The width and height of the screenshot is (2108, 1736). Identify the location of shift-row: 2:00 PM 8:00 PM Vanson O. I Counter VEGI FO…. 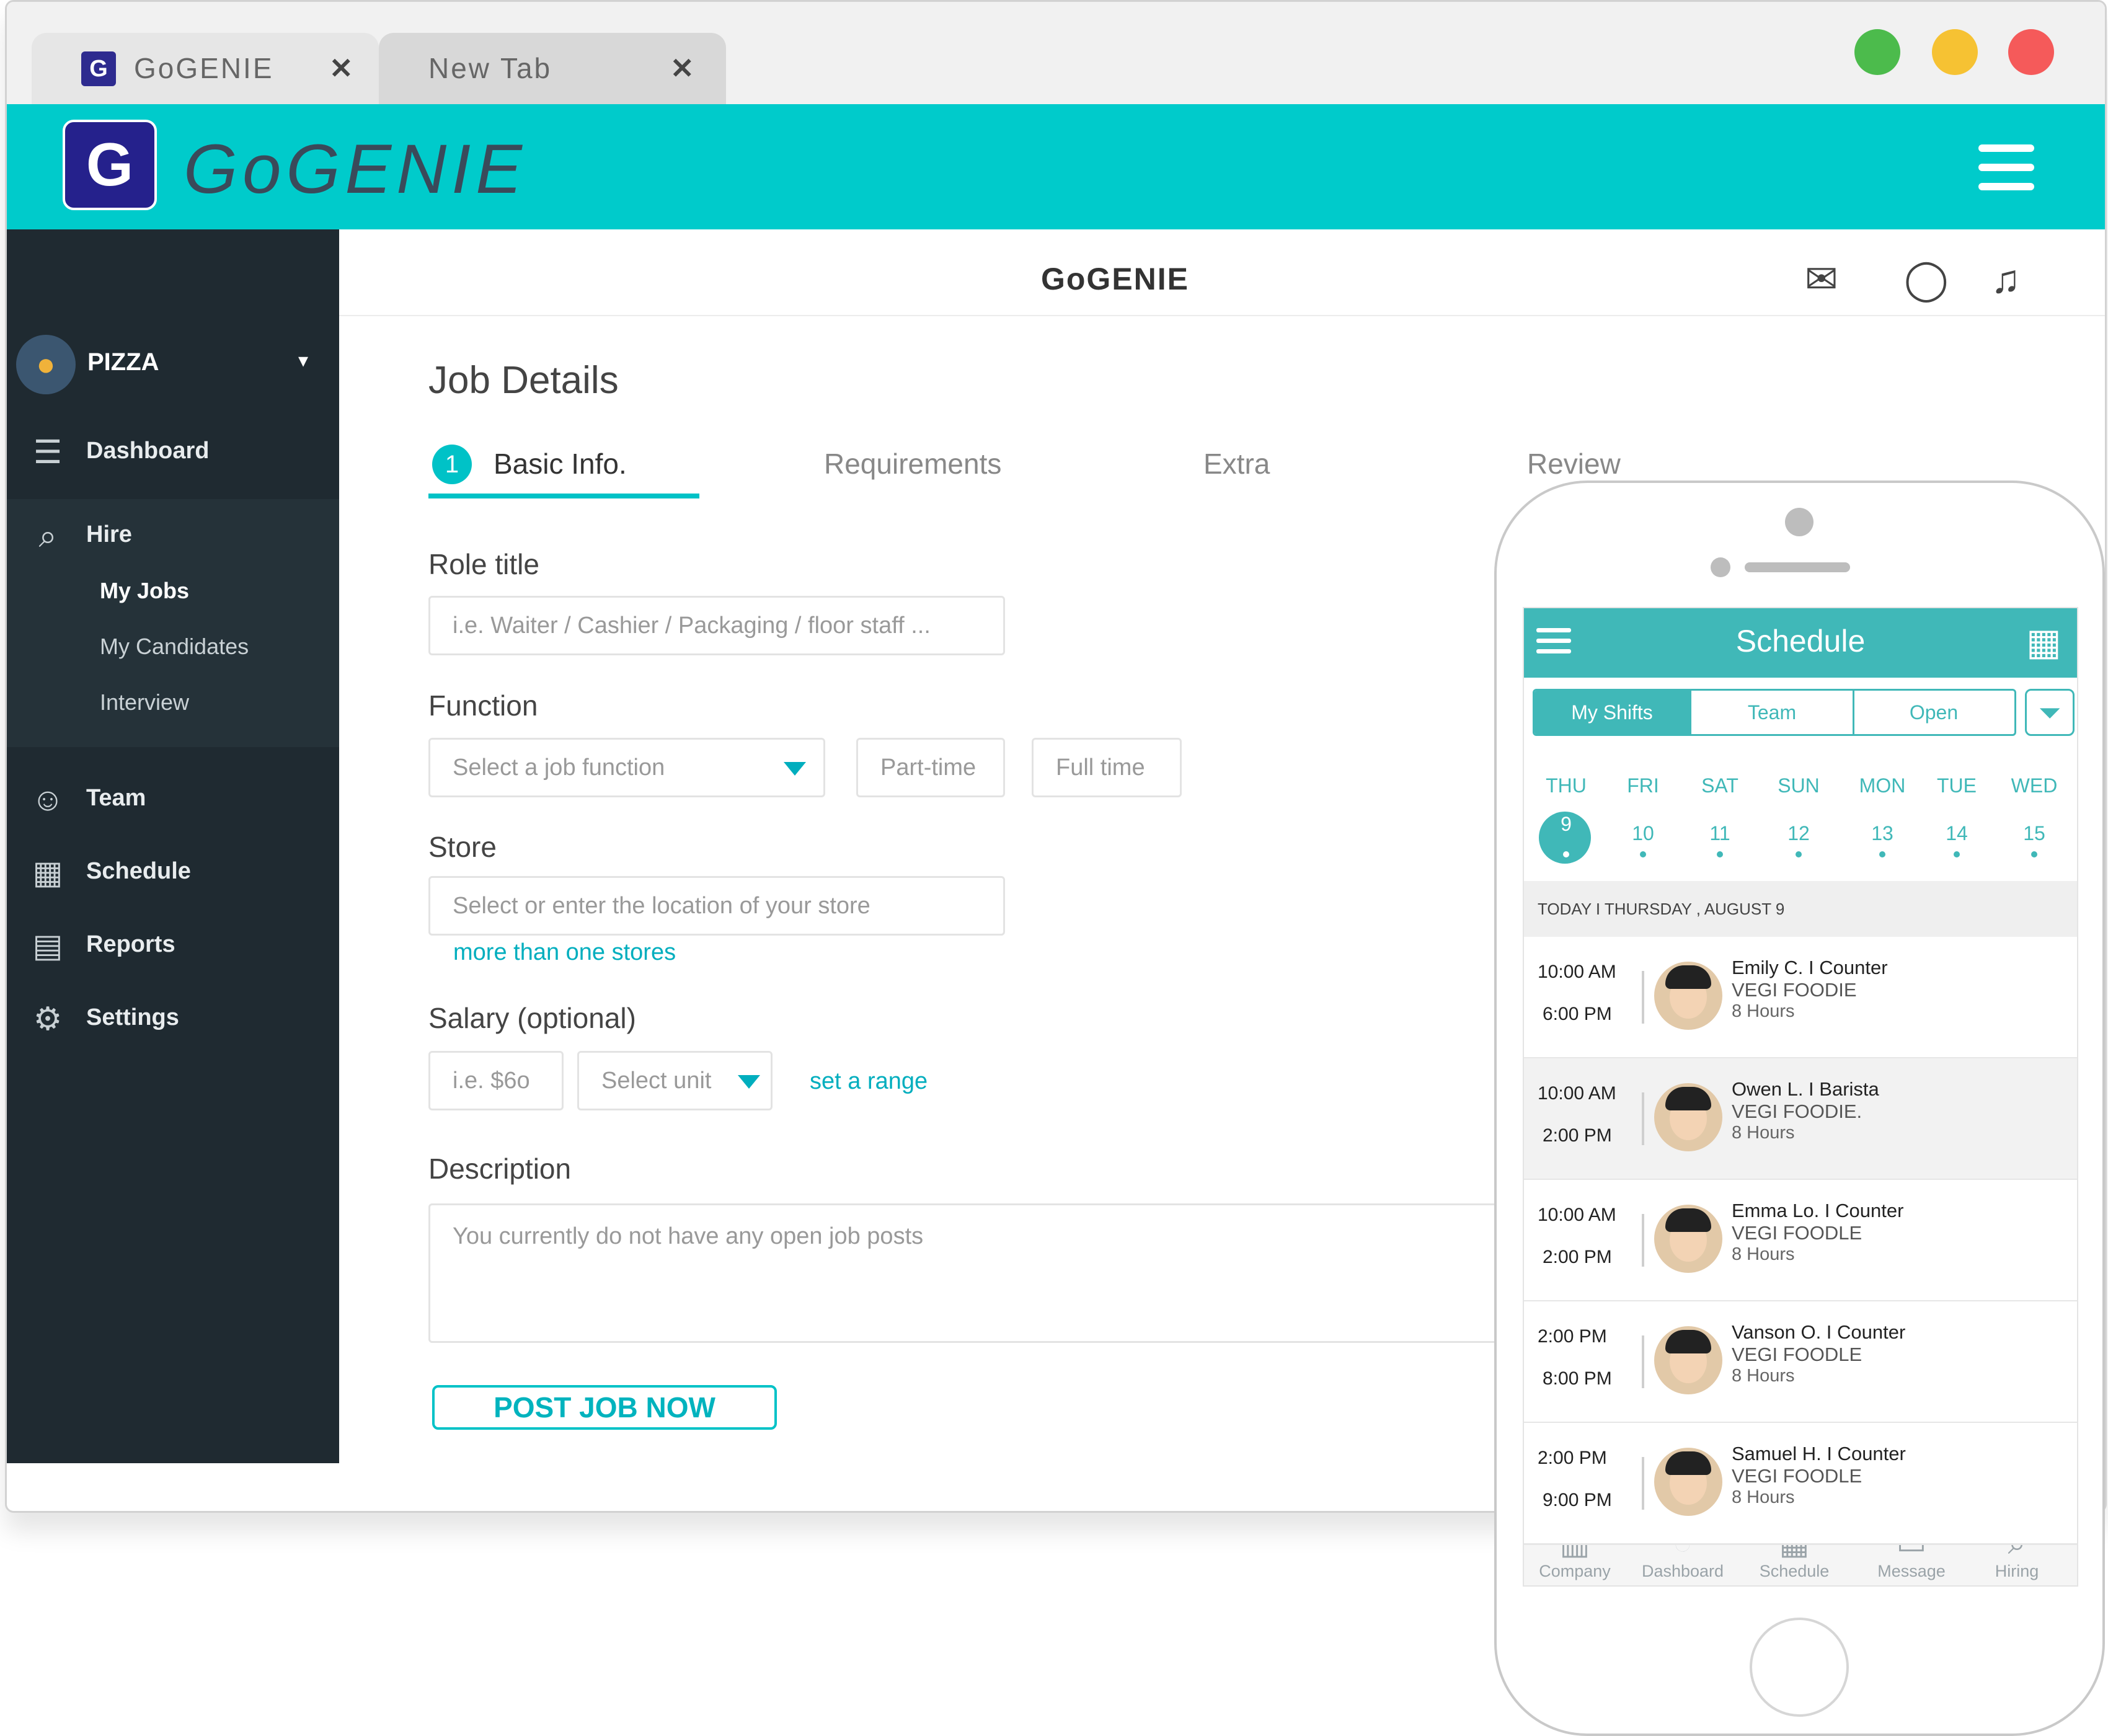
(1800, 1362).